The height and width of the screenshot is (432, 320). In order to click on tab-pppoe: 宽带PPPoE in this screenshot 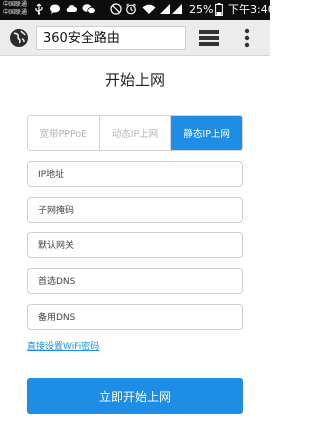, I will do `click(63, 133)`.